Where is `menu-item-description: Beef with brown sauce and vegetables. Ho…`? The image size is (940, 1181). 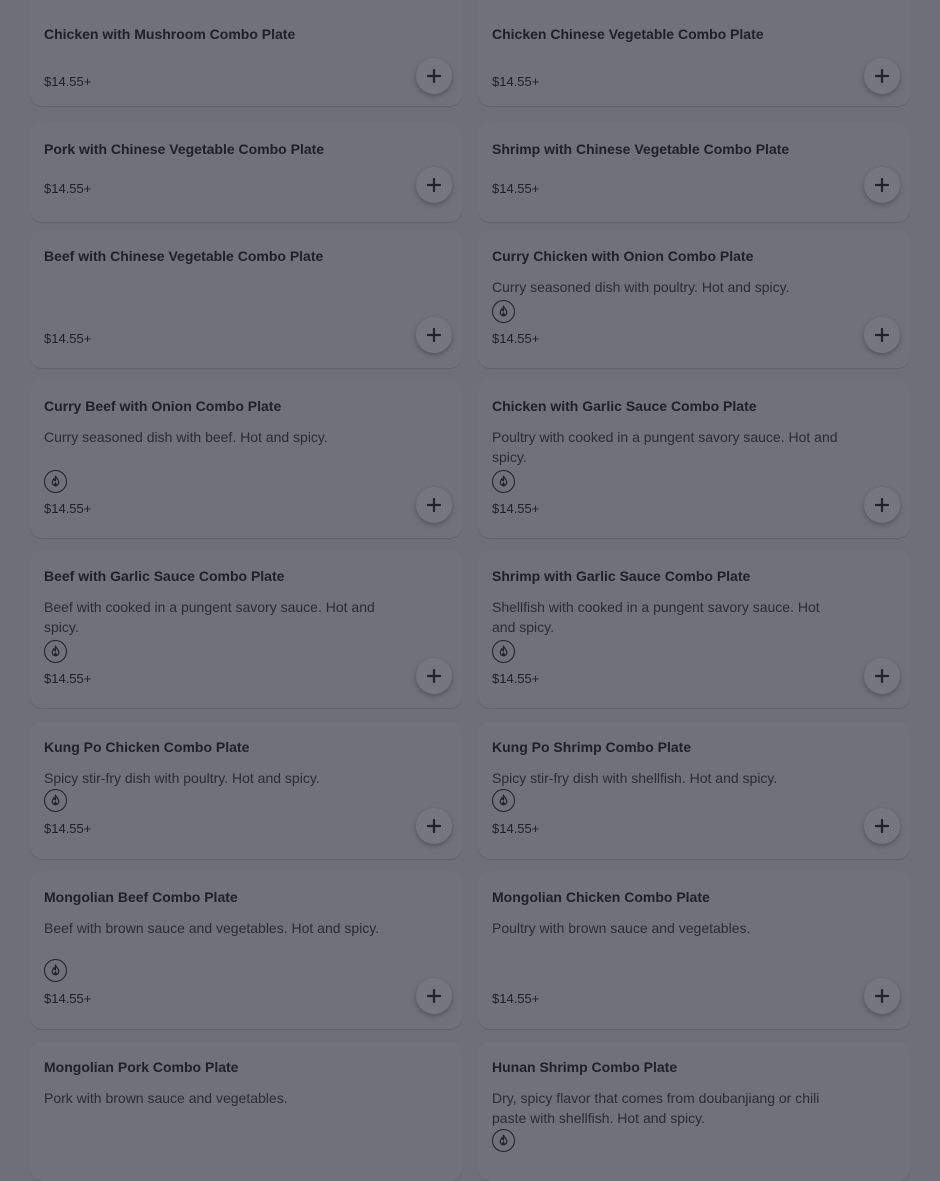 menu-item-description: Beef with brown sauce and vegetables. Ho… is located at coordinates (212, 928).